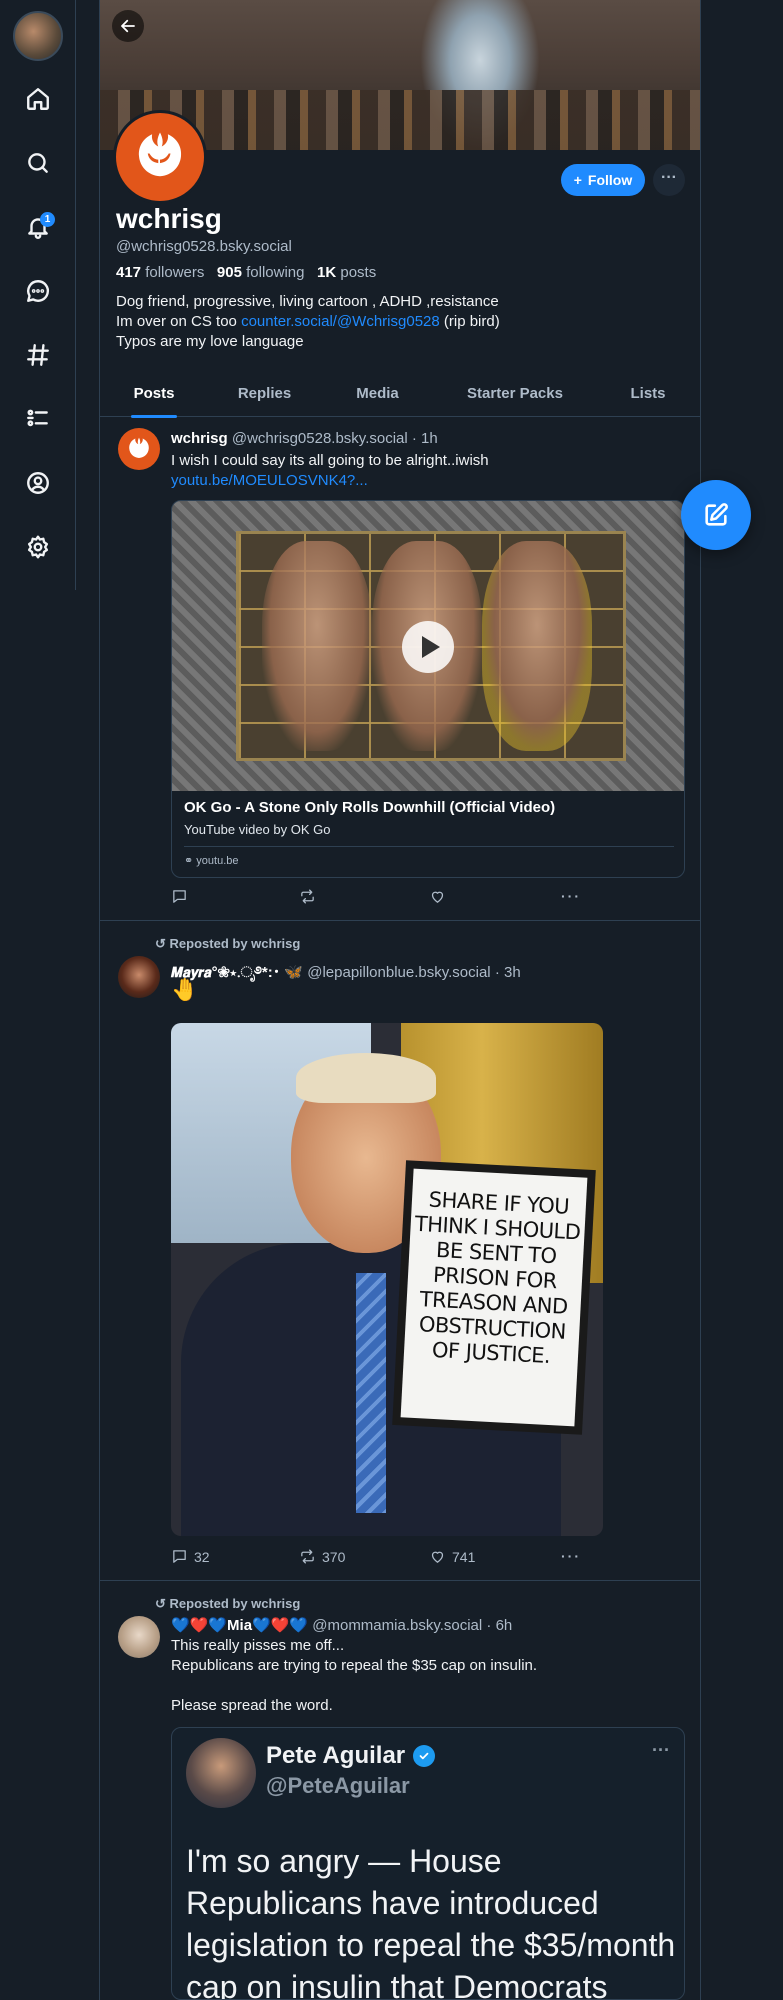 Image resolution: width=783 pixels, height=2000 pixels. I want to click on compose-icon, so click(716, 514).